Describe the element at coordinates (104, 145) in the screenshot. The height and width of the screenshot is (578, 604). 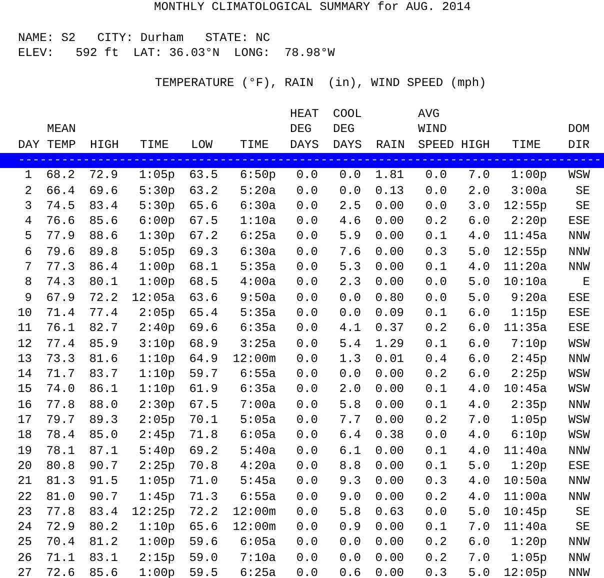
I see `column-header: HIGH` at that location.